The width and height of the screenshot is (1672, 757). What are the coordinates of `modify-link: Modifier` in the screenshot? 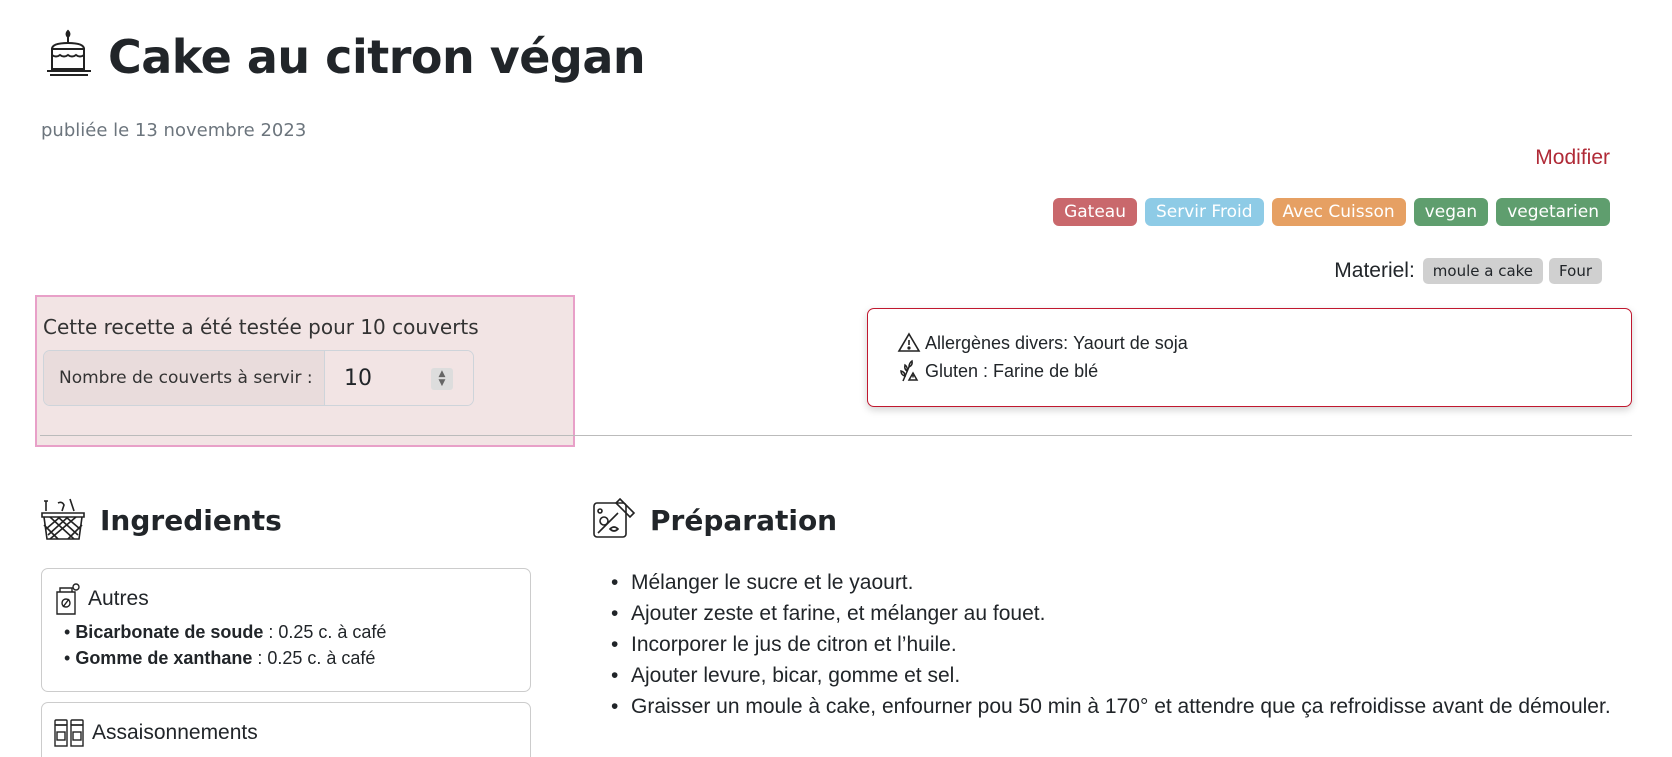 It's located at (1572, 158).